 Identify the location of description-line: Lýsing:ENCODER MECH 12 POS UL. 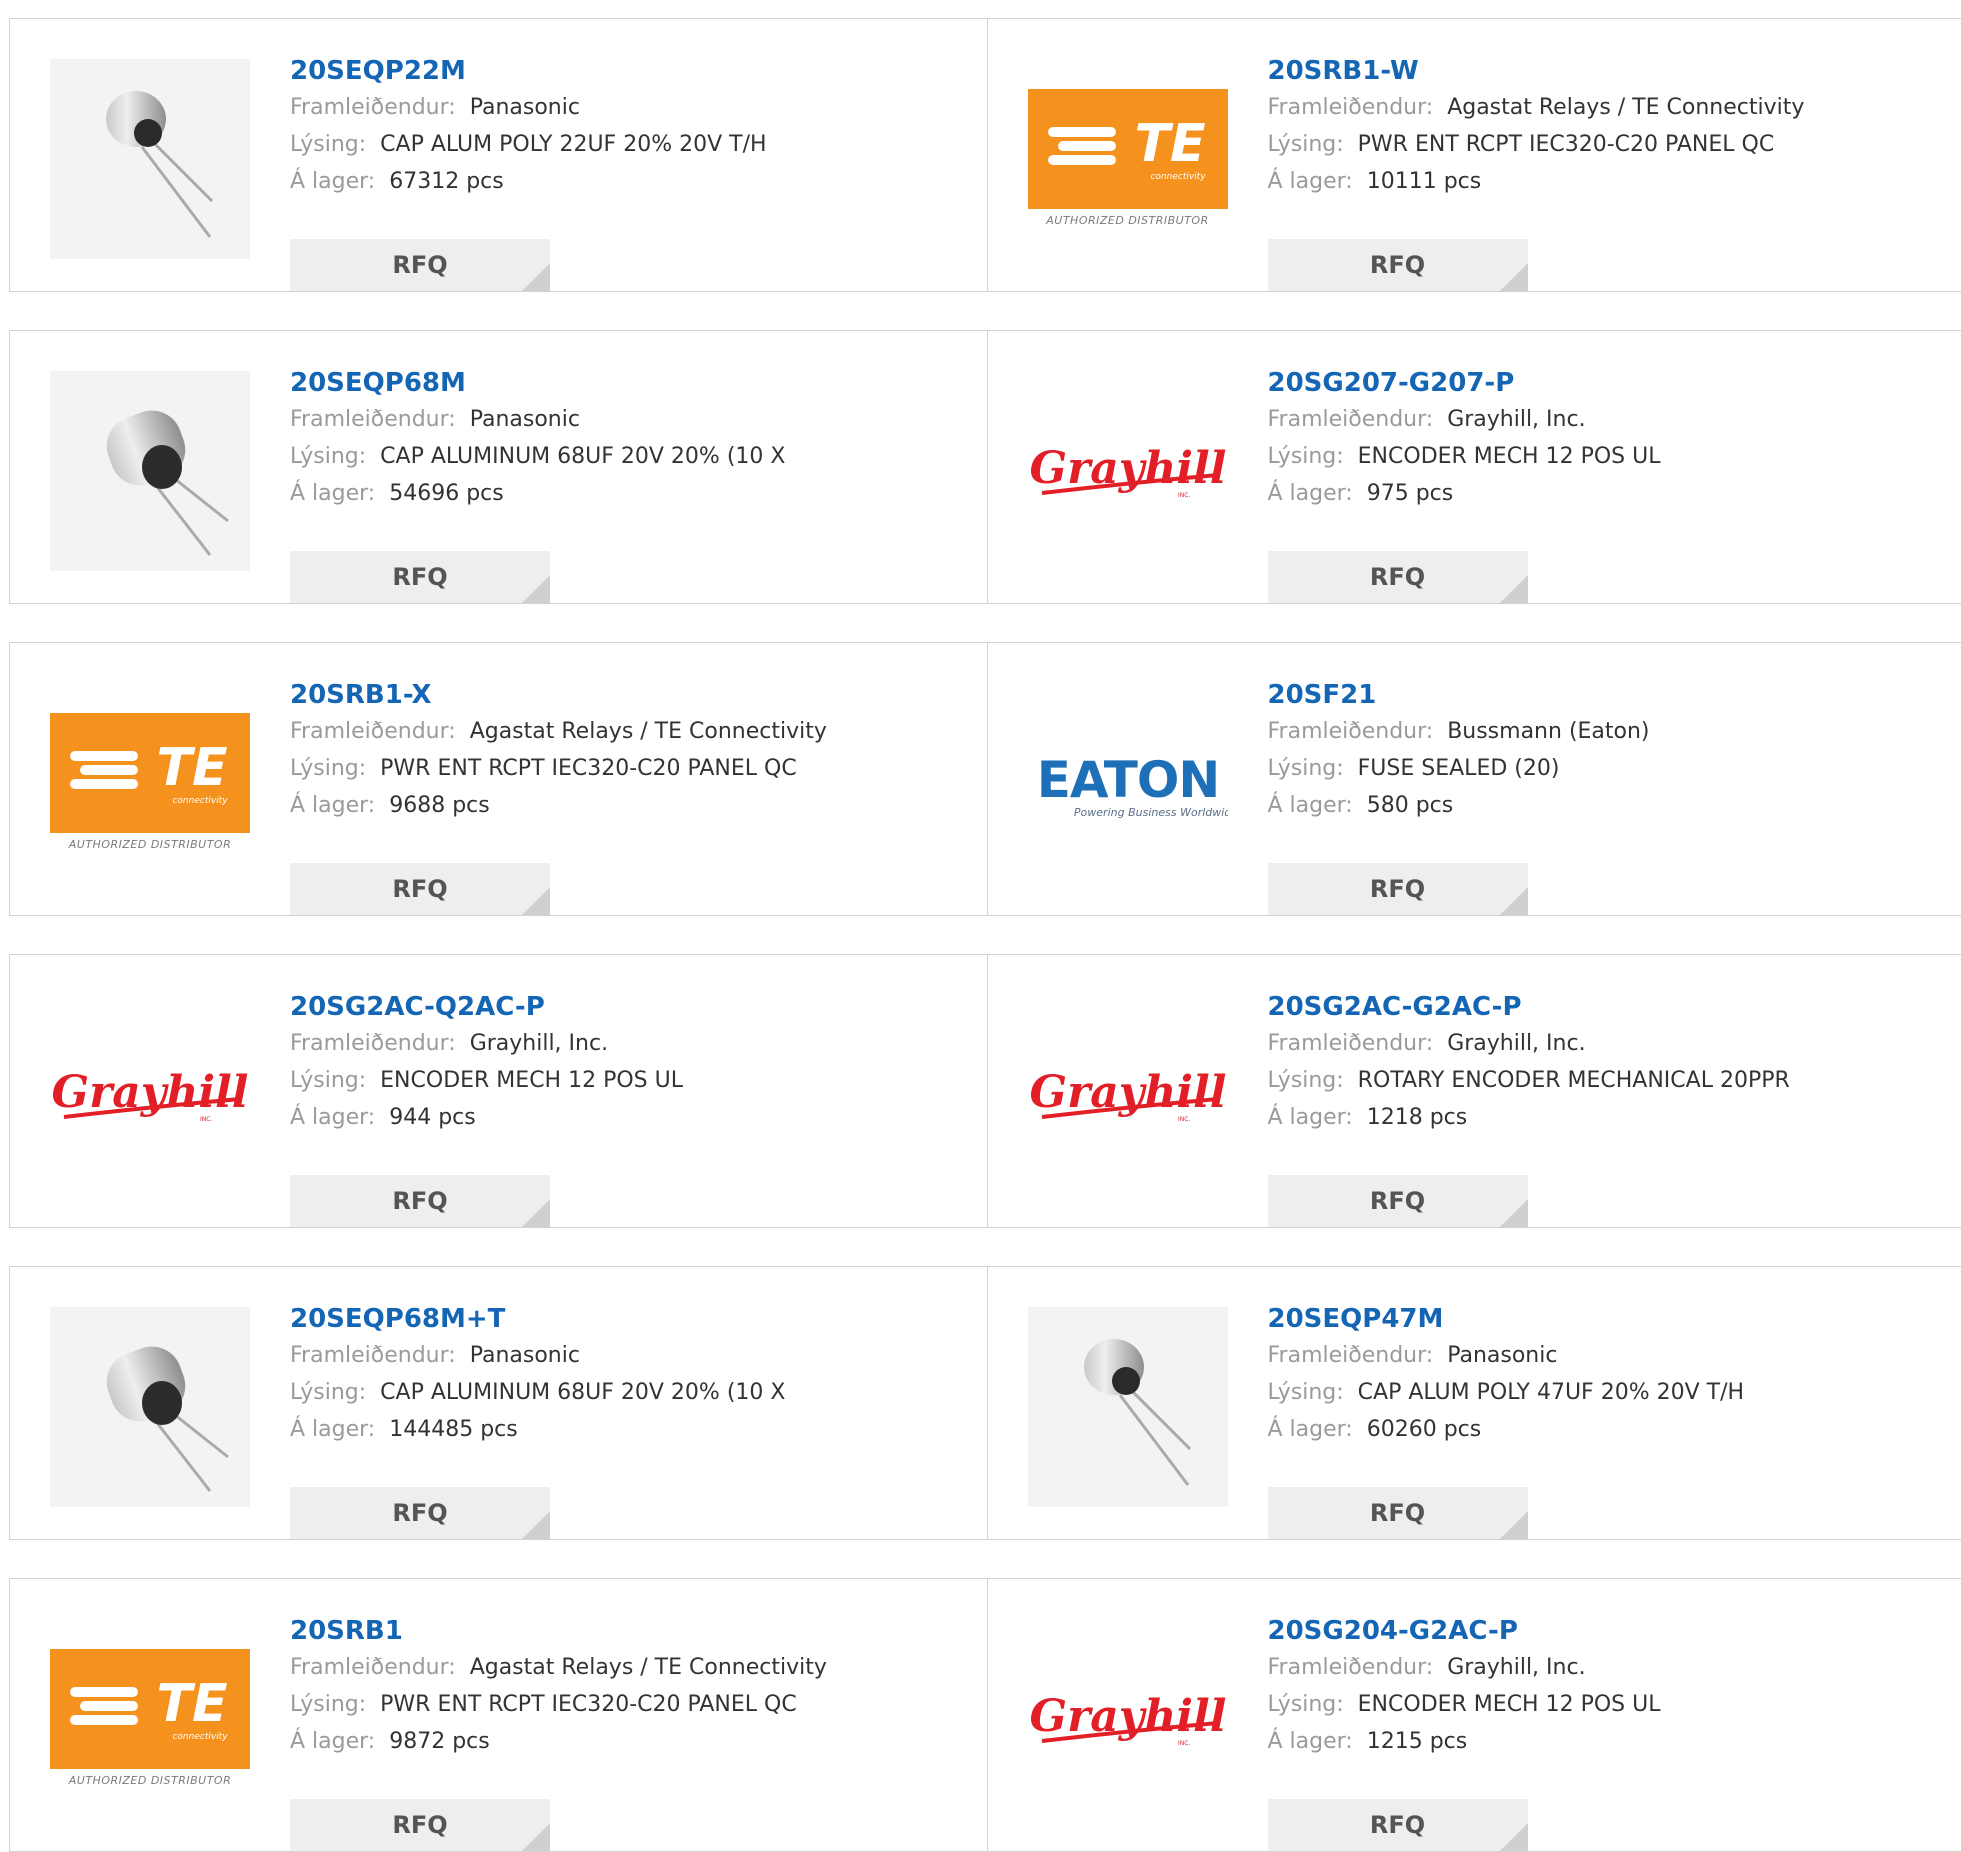
(620, 1080).